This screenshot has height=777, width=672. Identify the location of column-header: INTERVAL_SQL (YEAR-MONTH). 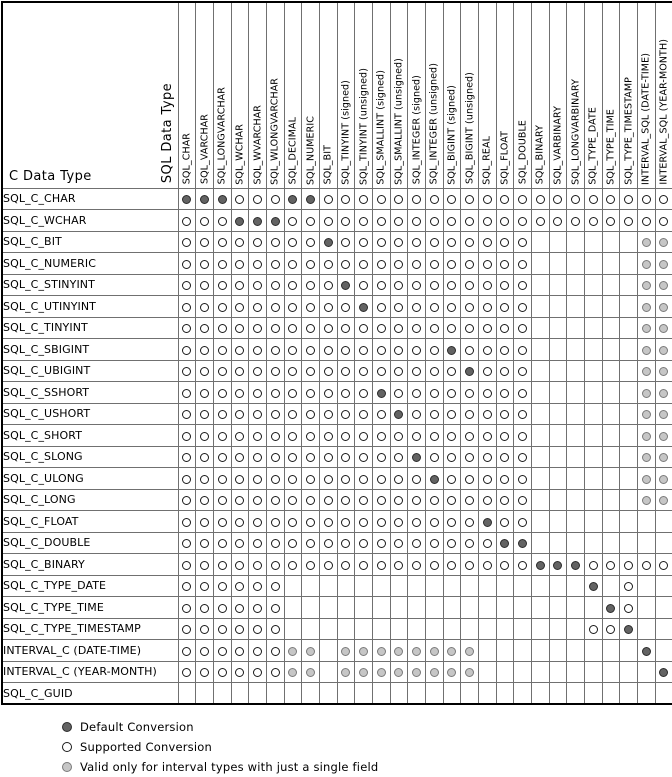
(663, 95).